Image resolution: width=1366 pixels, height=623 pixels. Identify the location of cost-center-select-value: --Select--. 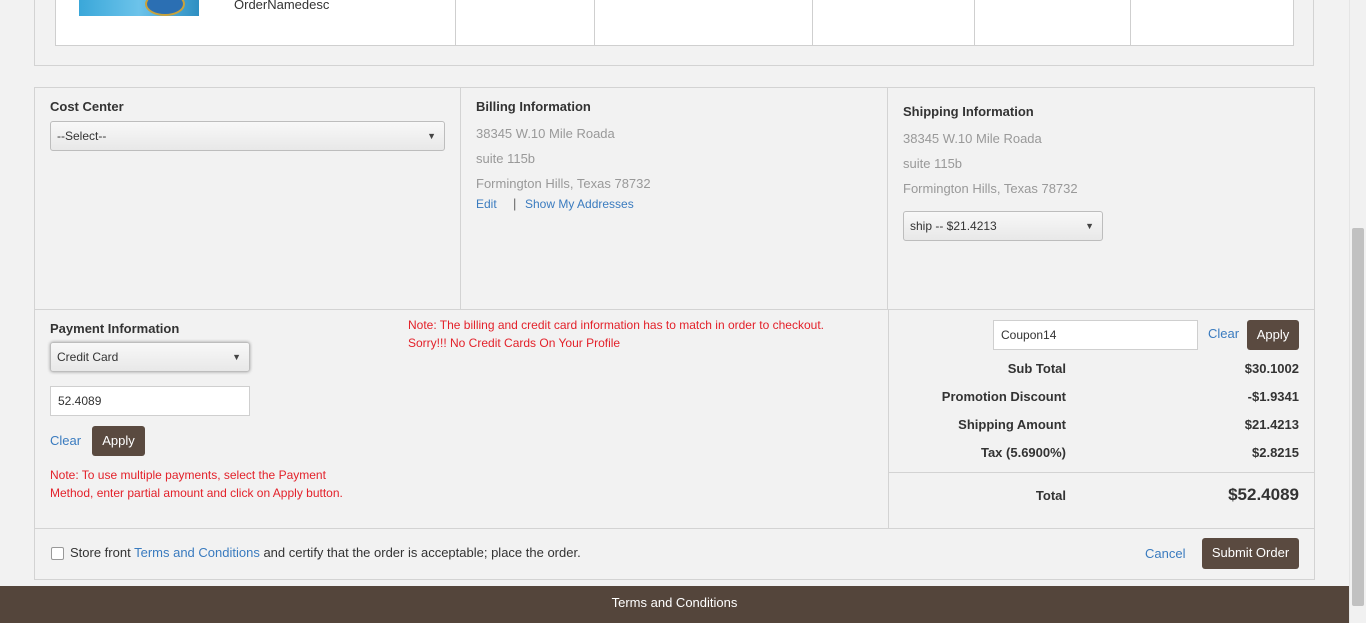
(82, 136).